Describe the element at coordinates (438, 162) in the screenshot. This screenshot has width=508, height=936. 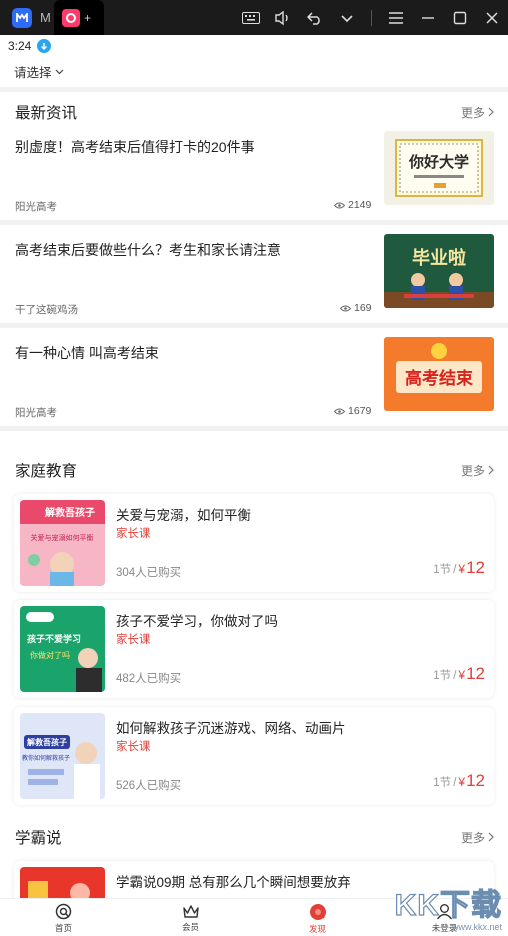
I see `thumb-caption: 你好大学` at that location.